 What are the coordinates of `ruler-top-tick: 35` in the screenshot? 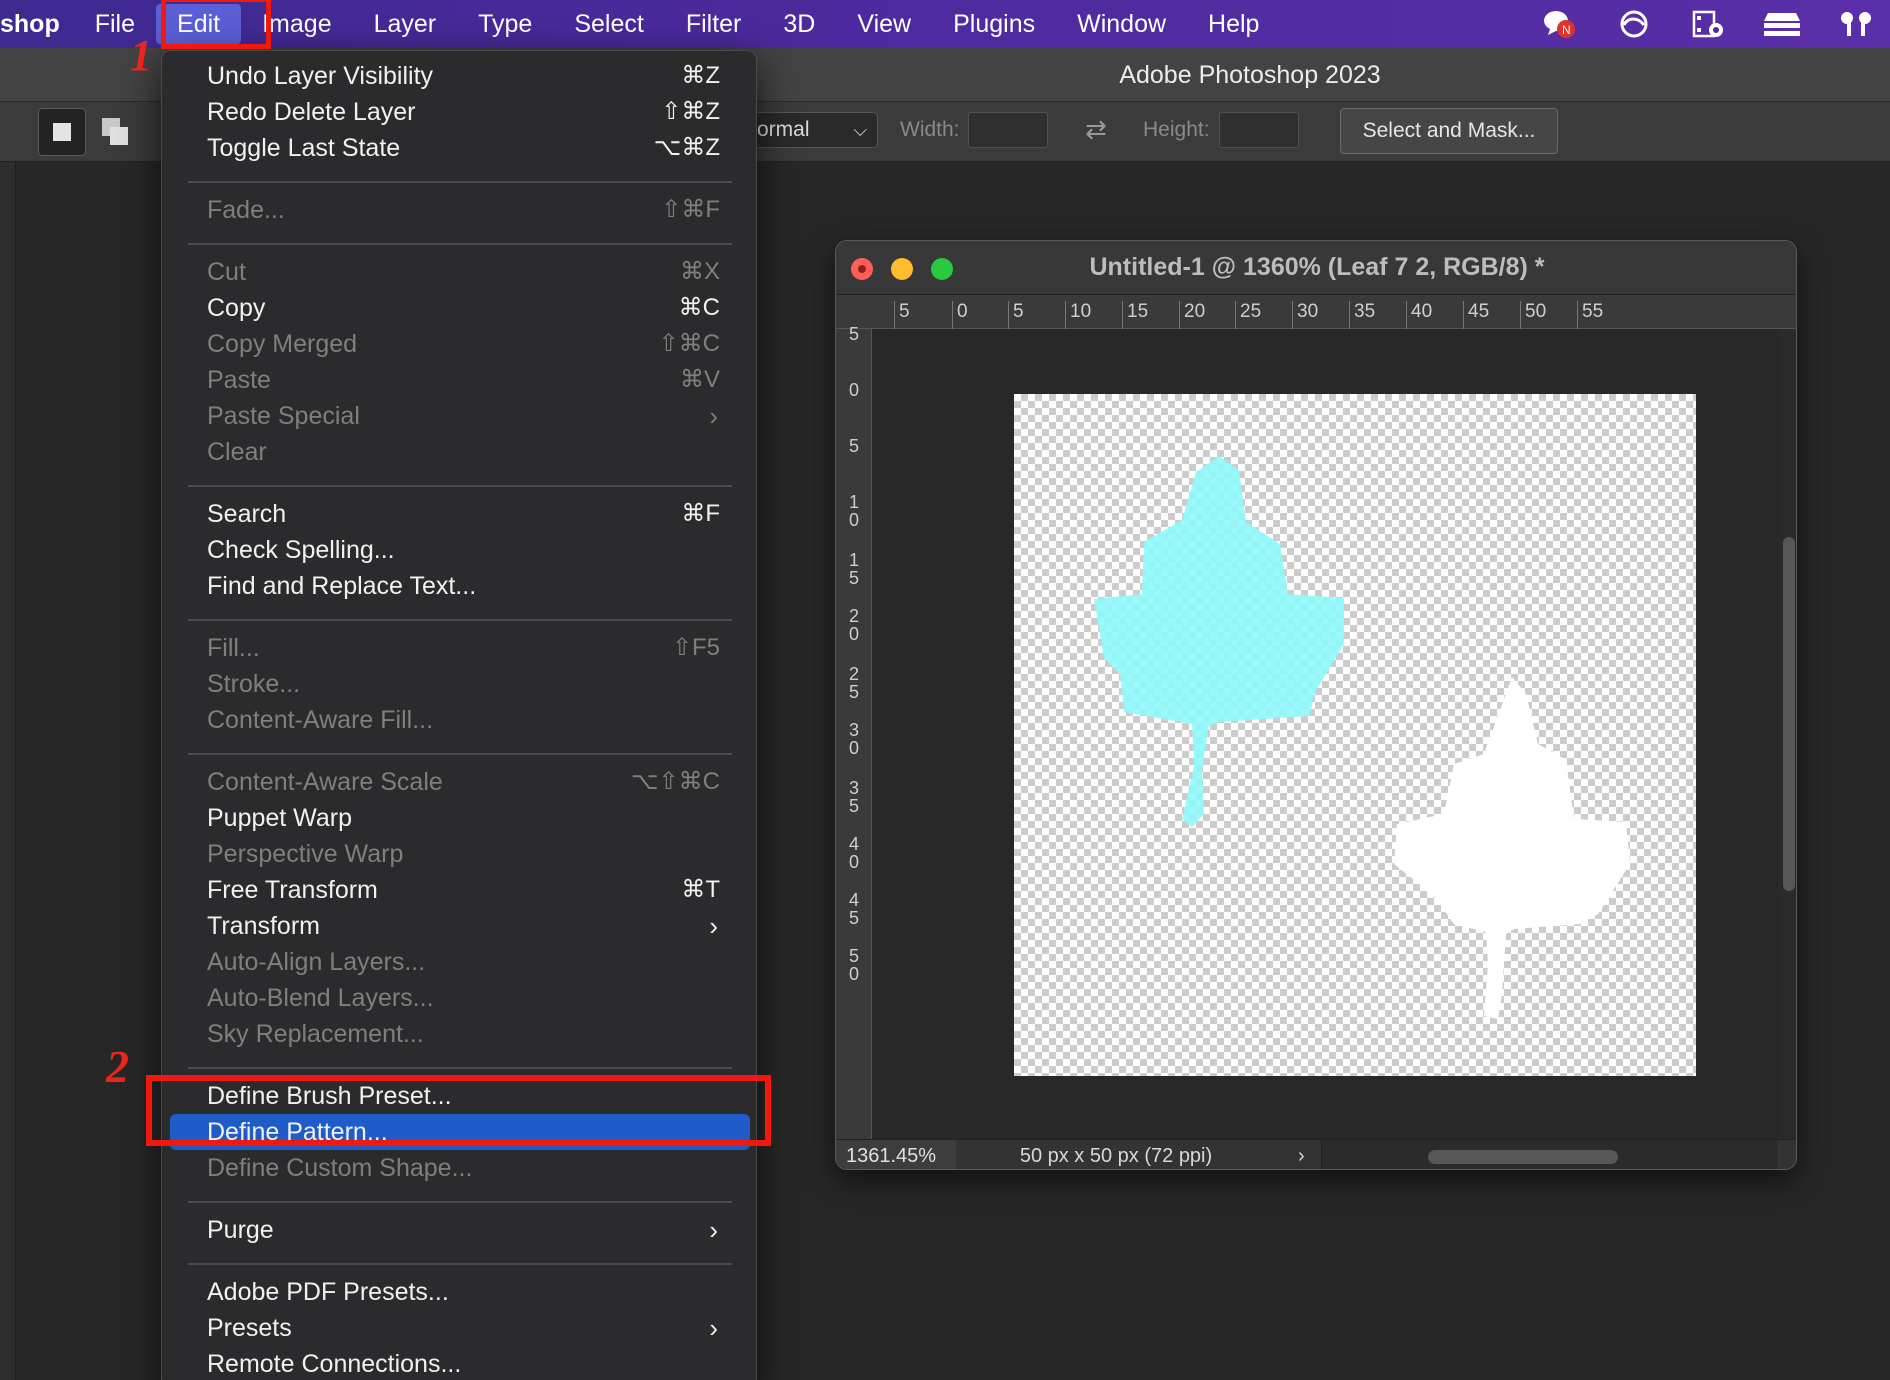 It's located at (1362, 315).